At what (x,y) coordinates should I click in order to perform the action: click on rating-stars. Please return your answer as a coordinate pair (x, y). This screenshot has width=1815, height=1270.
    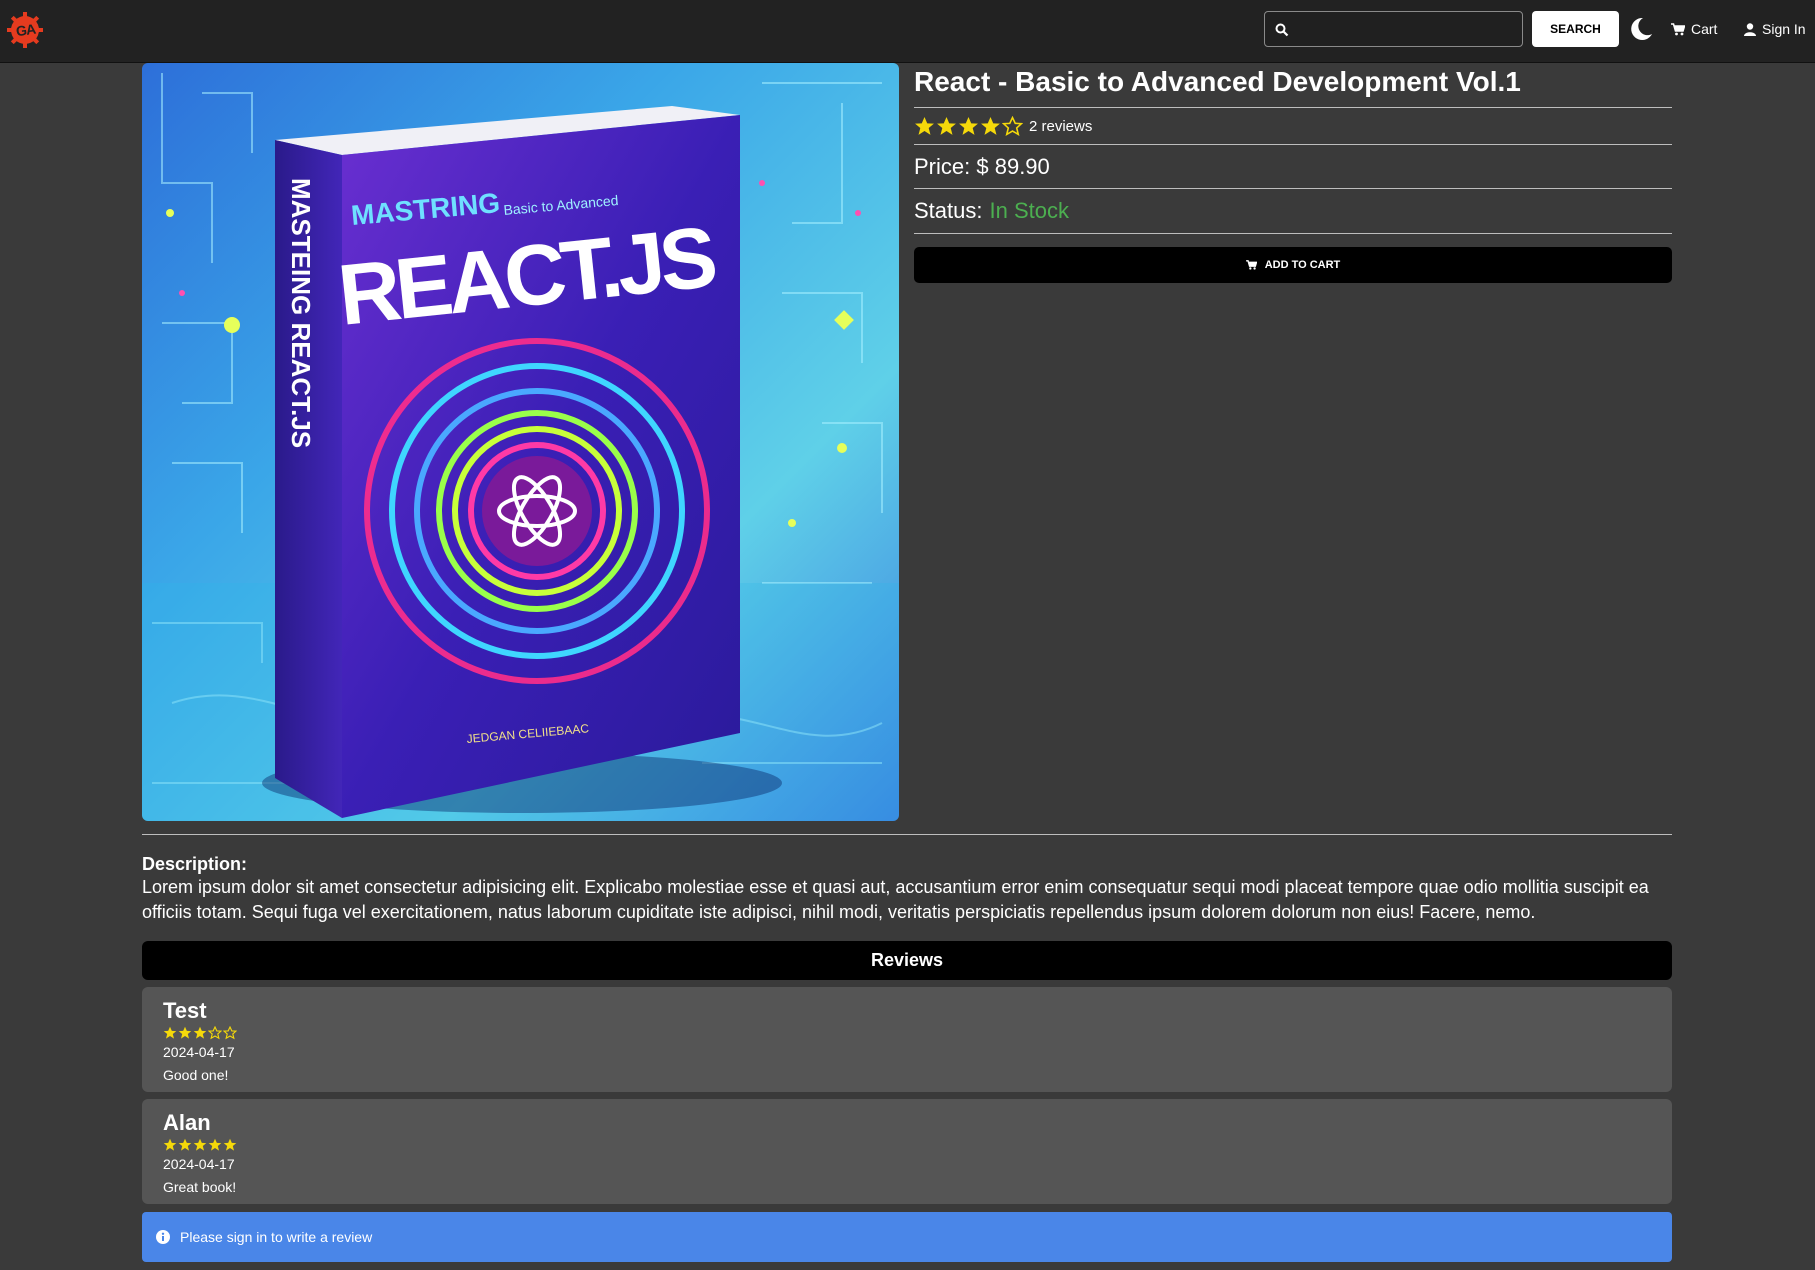
    Looking at the image, I should click on (968, 126).